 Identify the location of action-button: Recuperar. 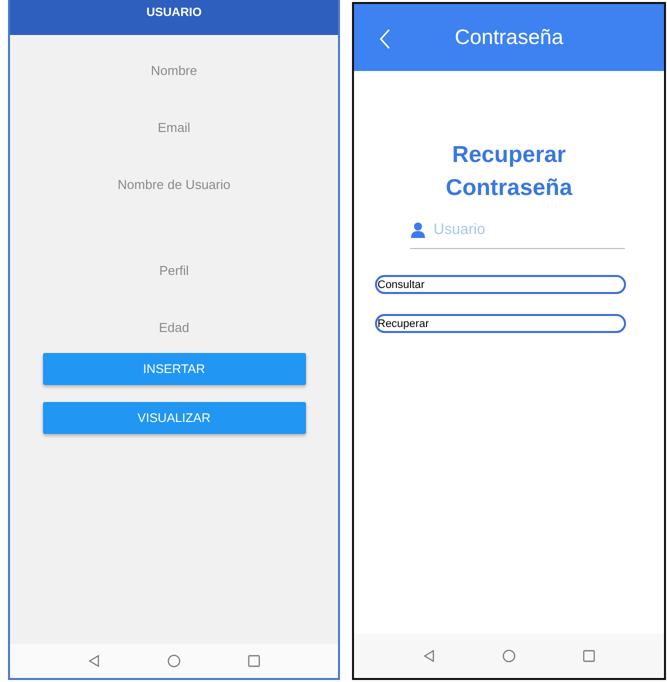
(500, 323).